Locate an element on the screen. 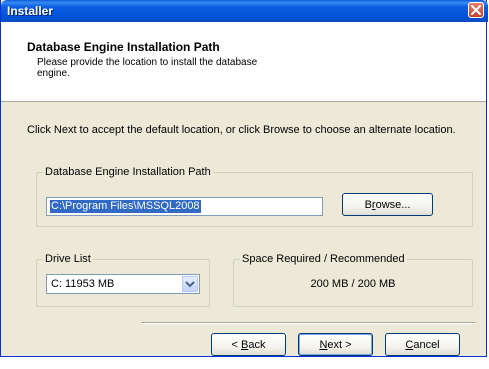  back-label: < Back is located at coordinates (248, 344).